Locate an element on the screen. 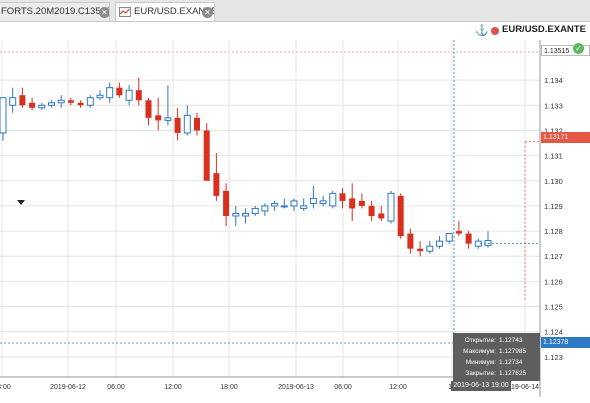 The width and height of the screenshot is (590, 403). time-tick-label: 2019-06-12 is located at coordinates (68, 387).